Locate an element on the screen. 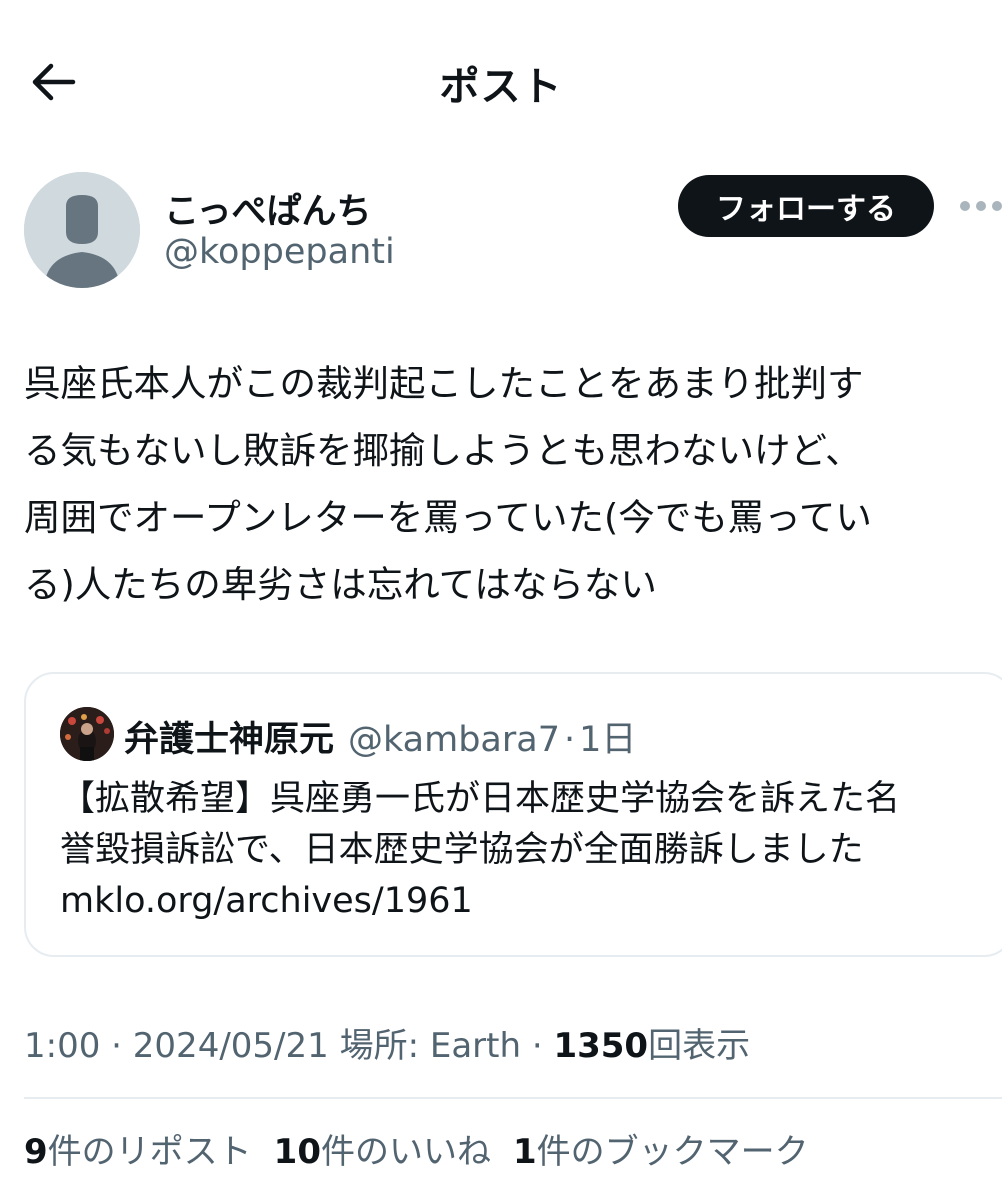 This screenshot has height=1200, width=1002. engagement-stats: 9件のリポスト 10件のいいね 1件のブックマーク is located at coordinates (427, 1148).